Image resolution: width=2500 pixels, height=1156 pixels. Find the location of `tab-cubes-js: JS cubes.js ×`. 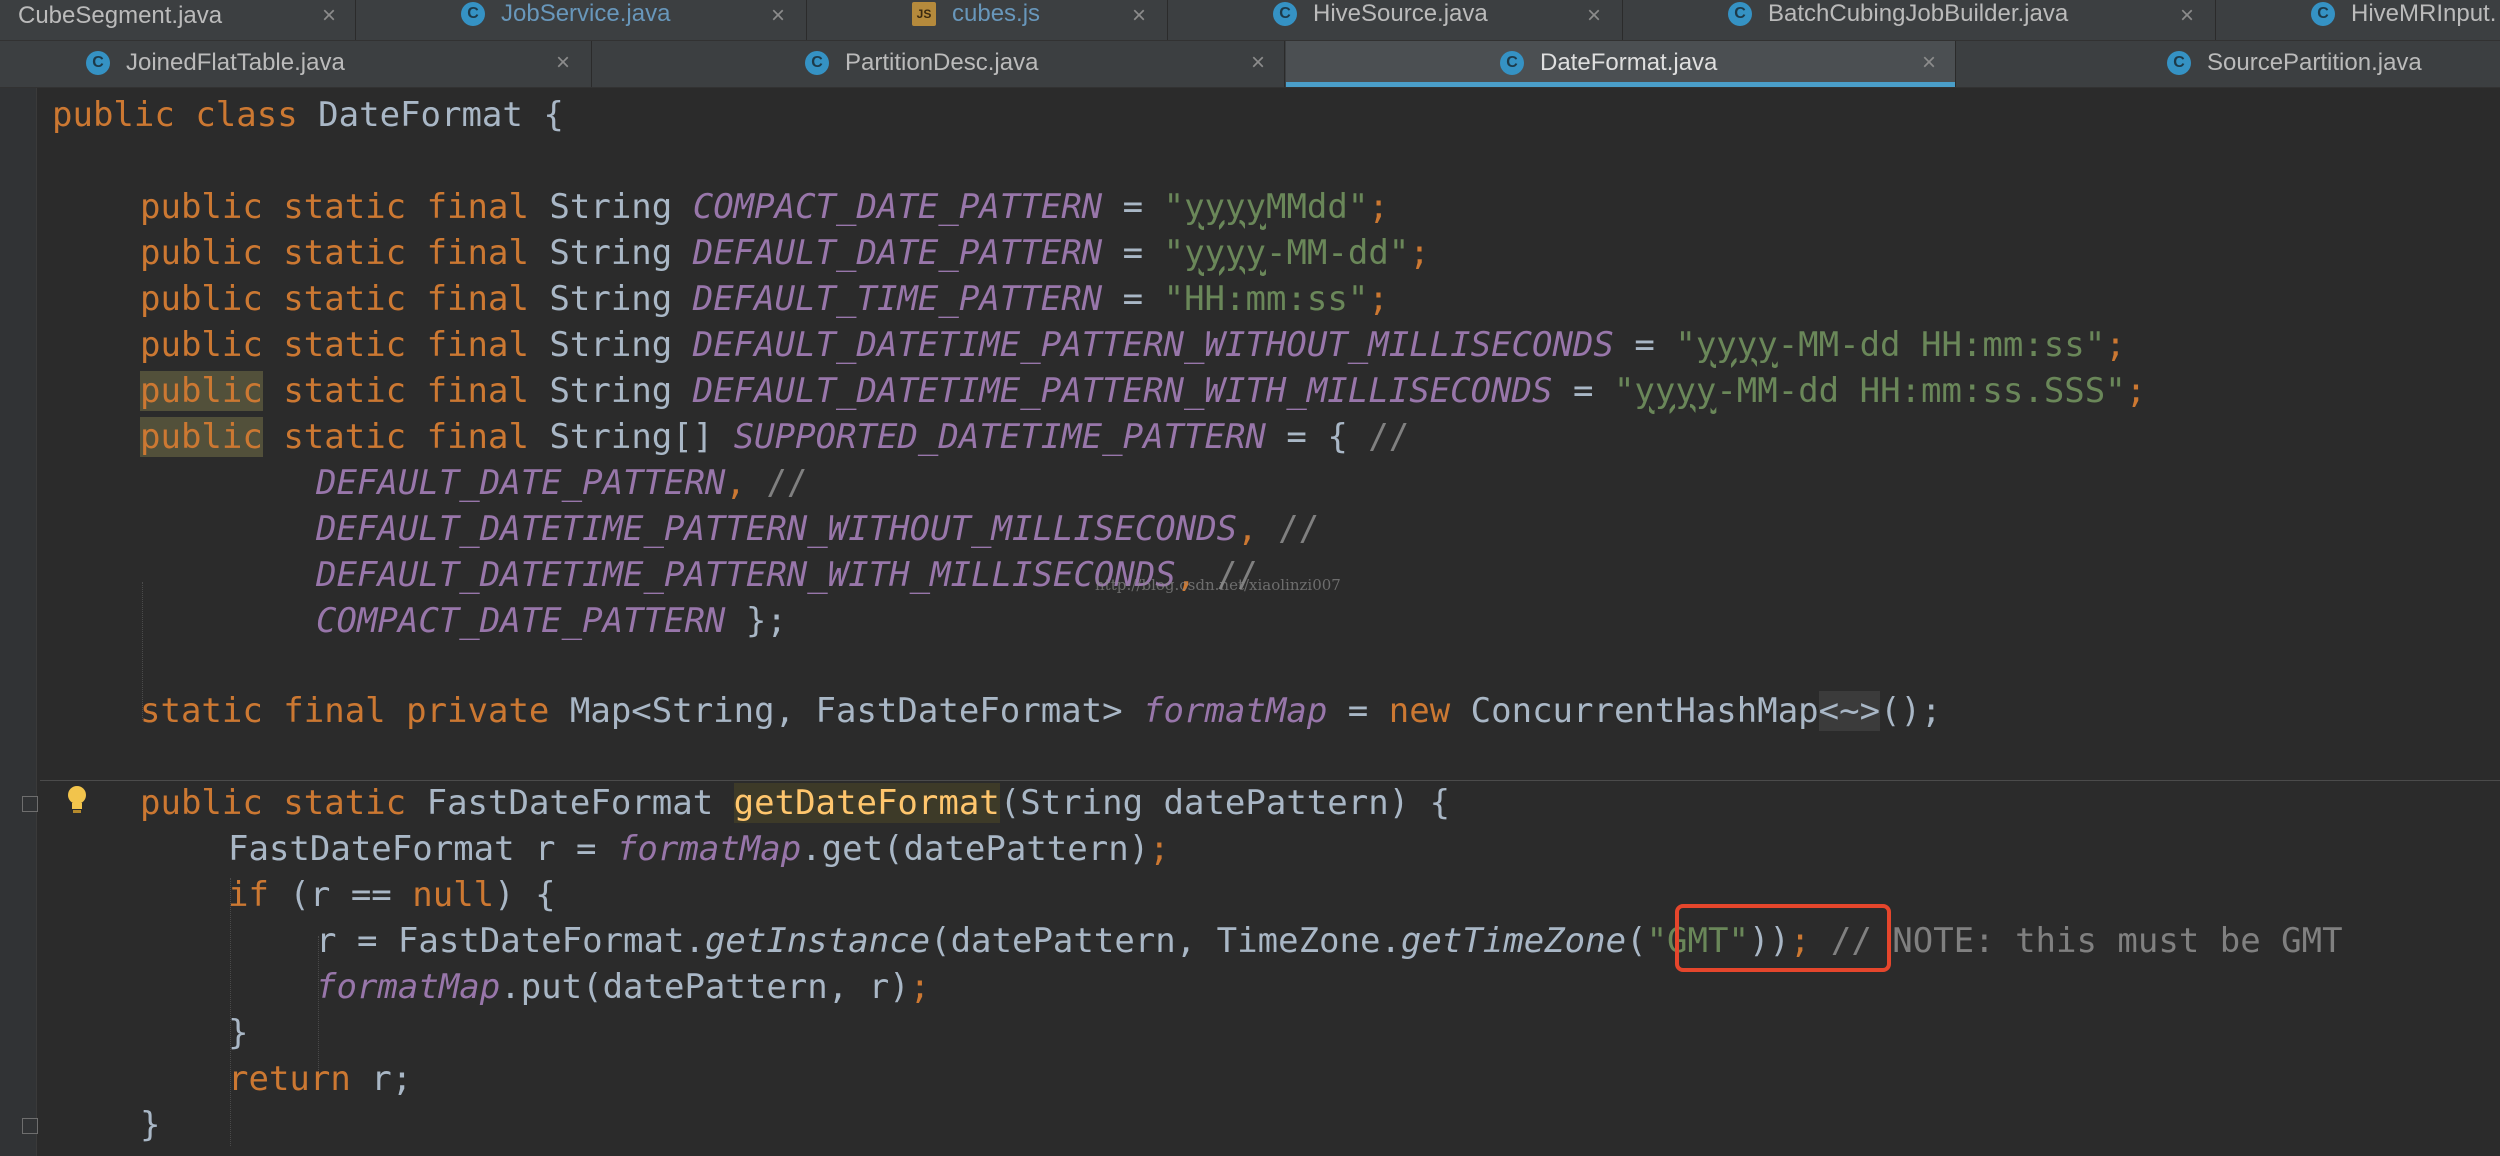

tab-cubes-js: JS cubes.js × is located at coordinates (988, 20).